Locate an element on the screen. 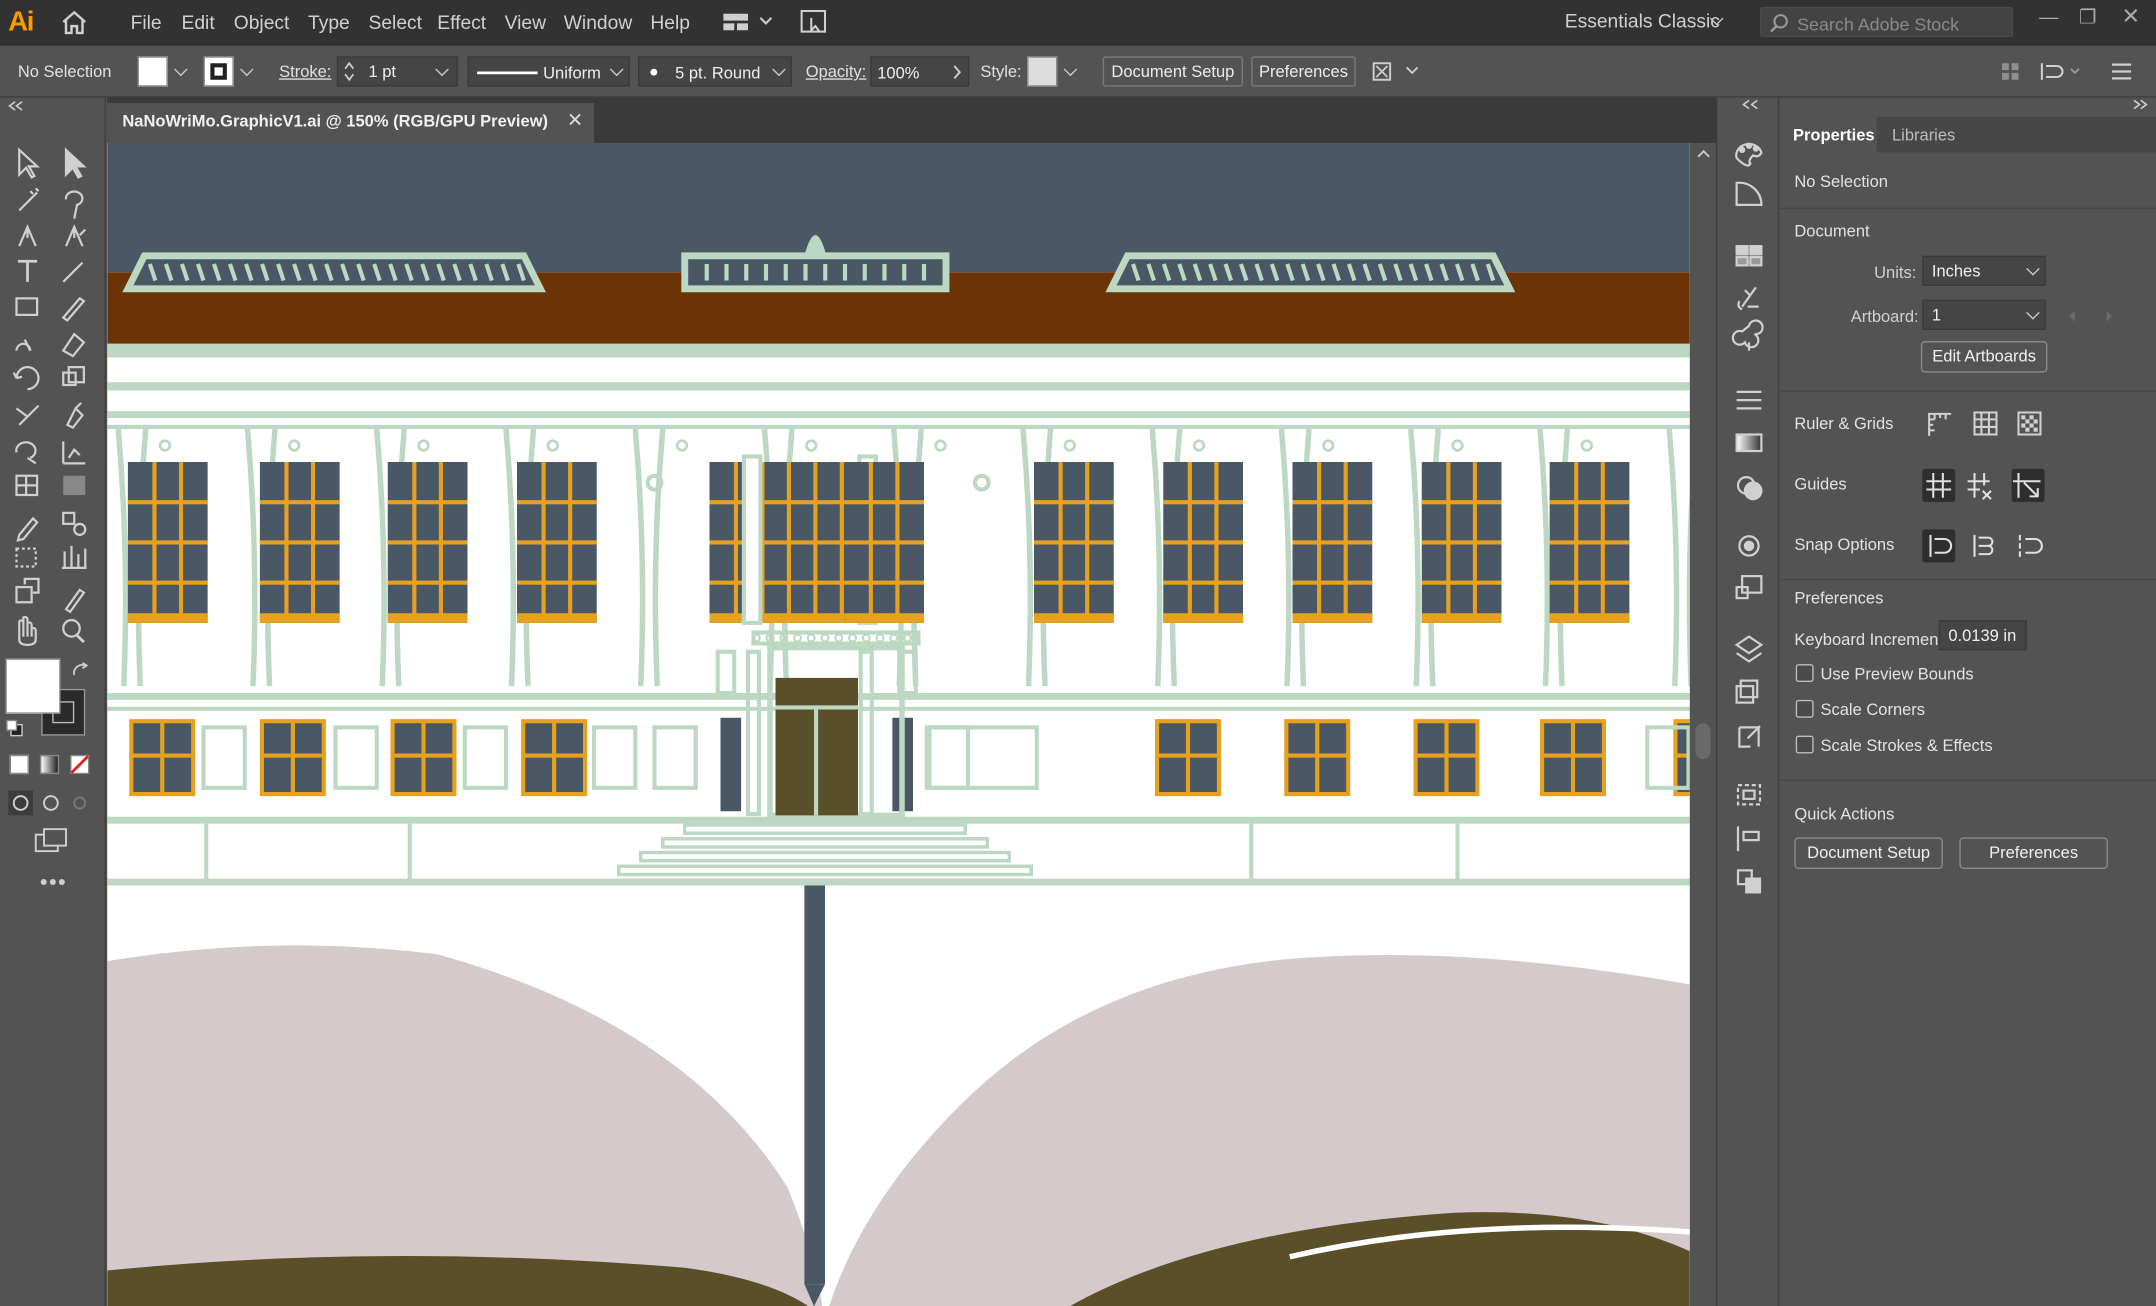 This screenshot has height=1306, width=2156. quick-preferences-button: Preferences is located at coordinates (2033, 853).